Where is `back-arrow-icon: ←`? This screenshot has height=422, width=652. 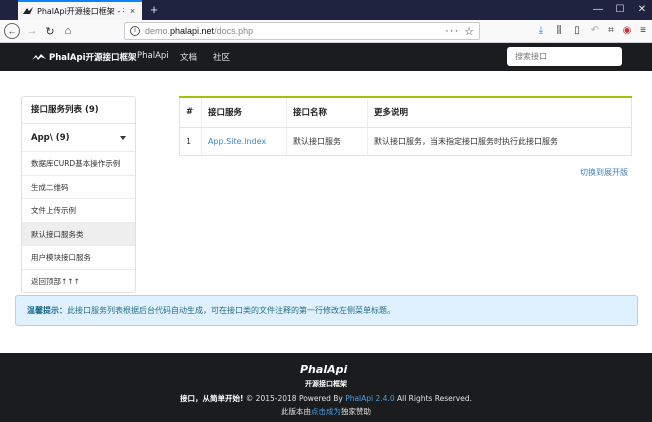 back-arrow-icon: ← is located at coordinates (12, 31).